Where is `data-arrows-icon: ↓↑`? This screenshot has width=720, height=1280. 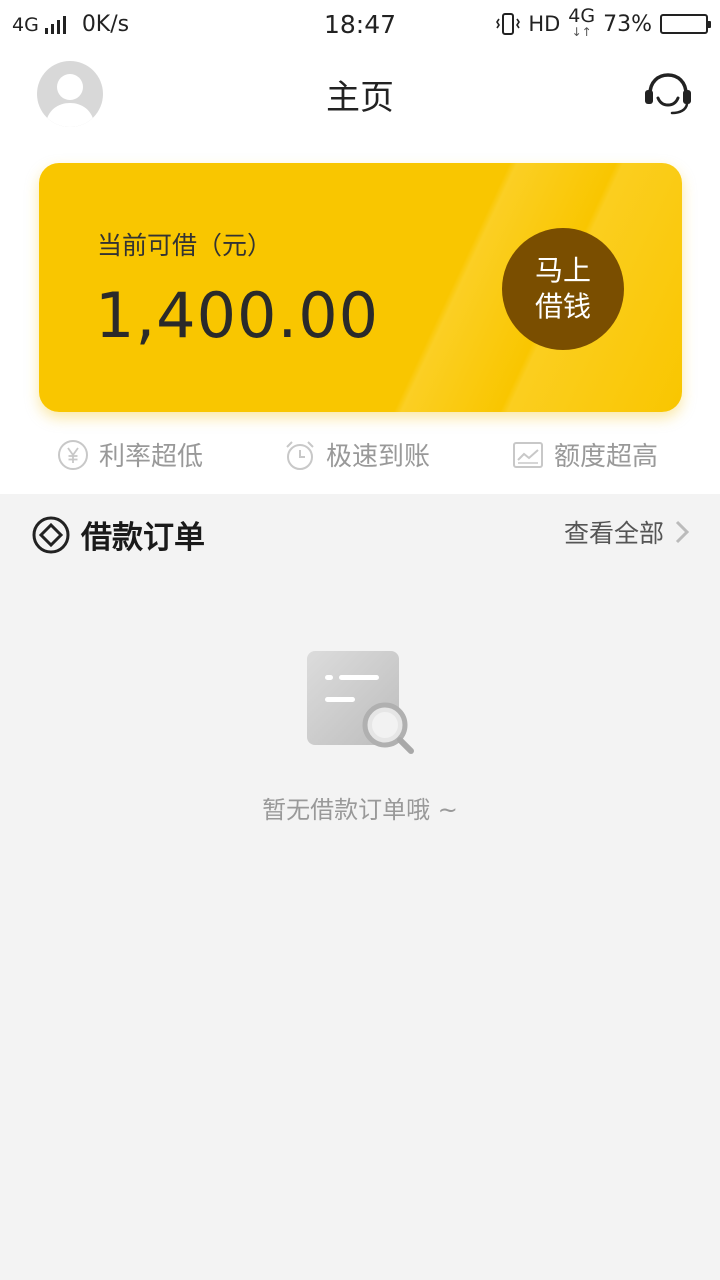 data-arrows-icon: ↓↑ is located at coordinates (581, 32).